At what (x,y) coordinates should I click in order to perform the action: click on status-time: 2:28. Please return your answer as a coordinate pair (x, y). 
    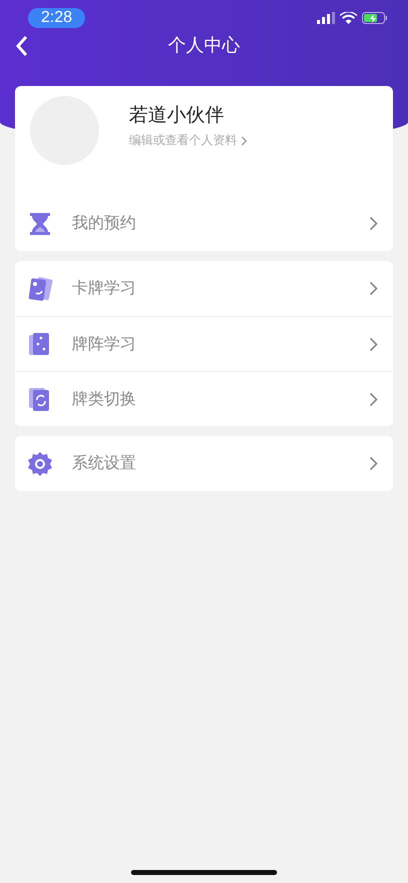
    Looking at the image, I should click on (57, 18).